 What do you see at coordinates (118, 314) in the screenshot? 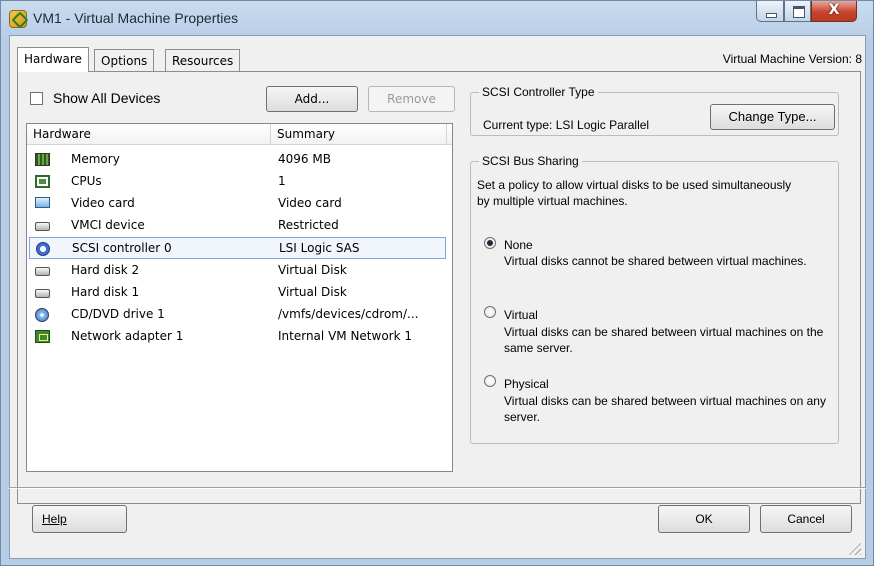
I see `device-name: CD/DVD drive 1` at bounding box center [118, 314].